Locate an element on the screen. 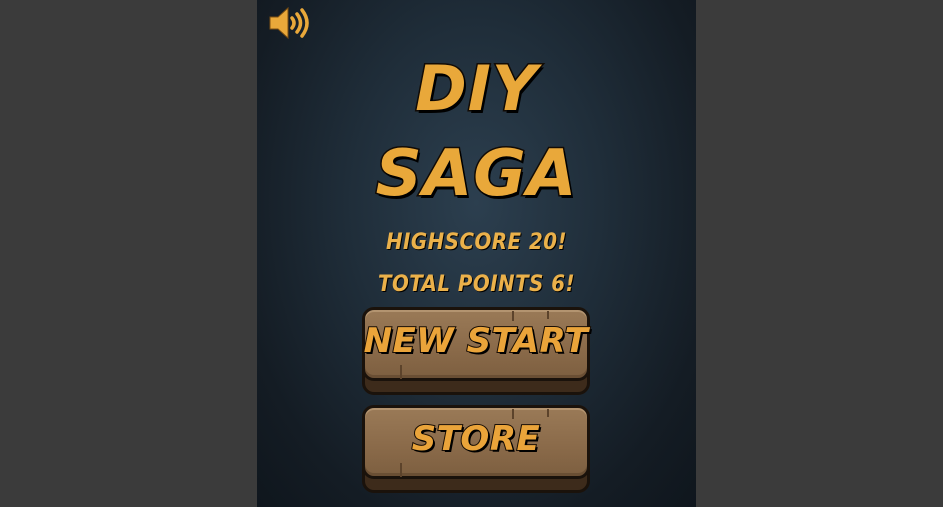 The height and width of the screenshot is (507, 943). sound-toggle-button is located at coordinates (290, 23).